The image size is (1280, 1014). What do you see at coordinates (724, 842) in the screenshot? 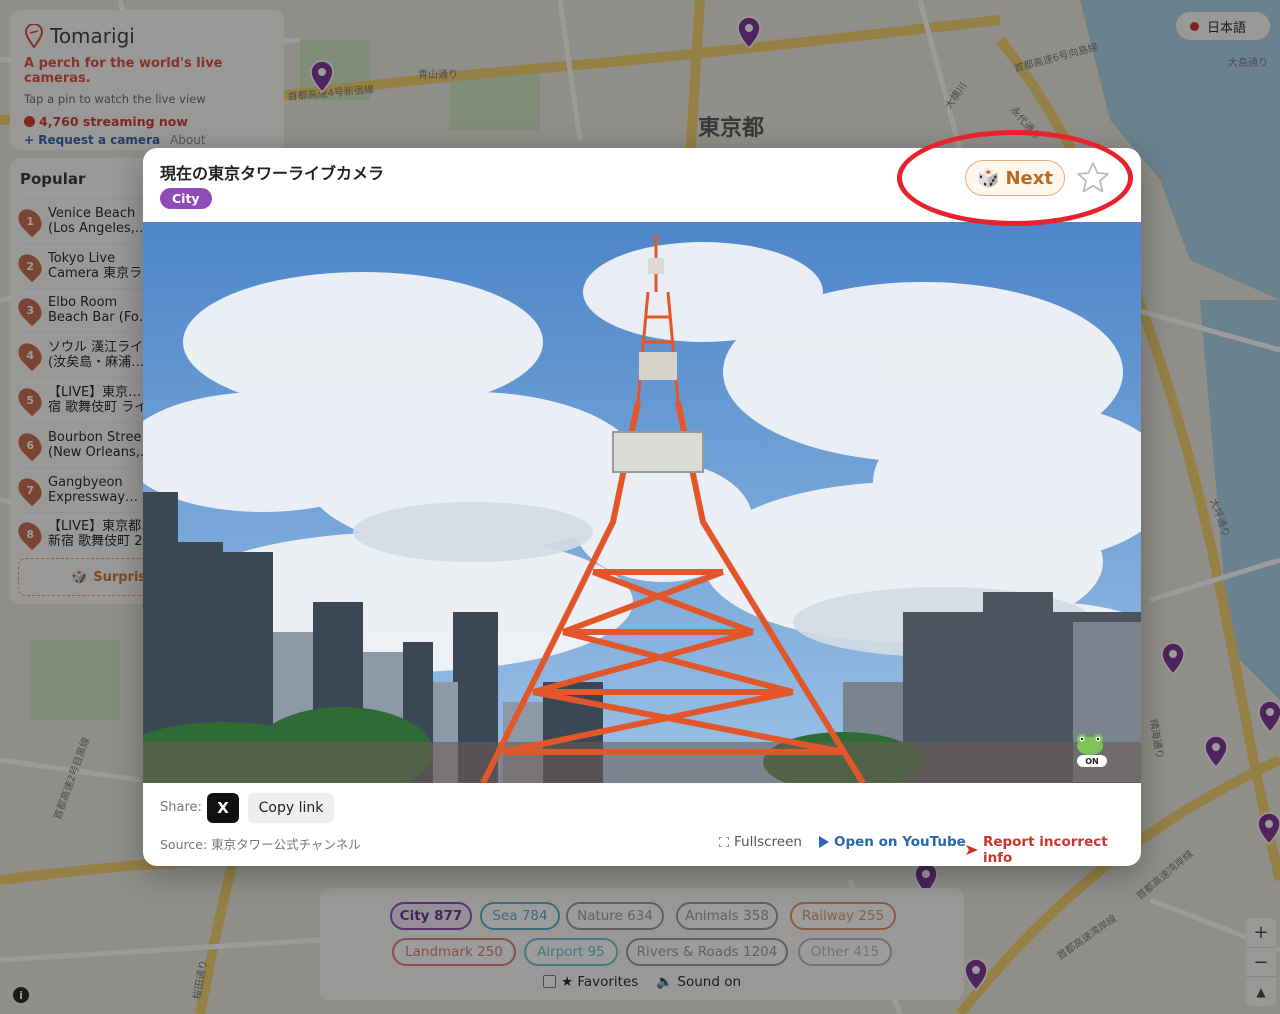
I see `fullscreen-icon` at bounding box center [724, 842].